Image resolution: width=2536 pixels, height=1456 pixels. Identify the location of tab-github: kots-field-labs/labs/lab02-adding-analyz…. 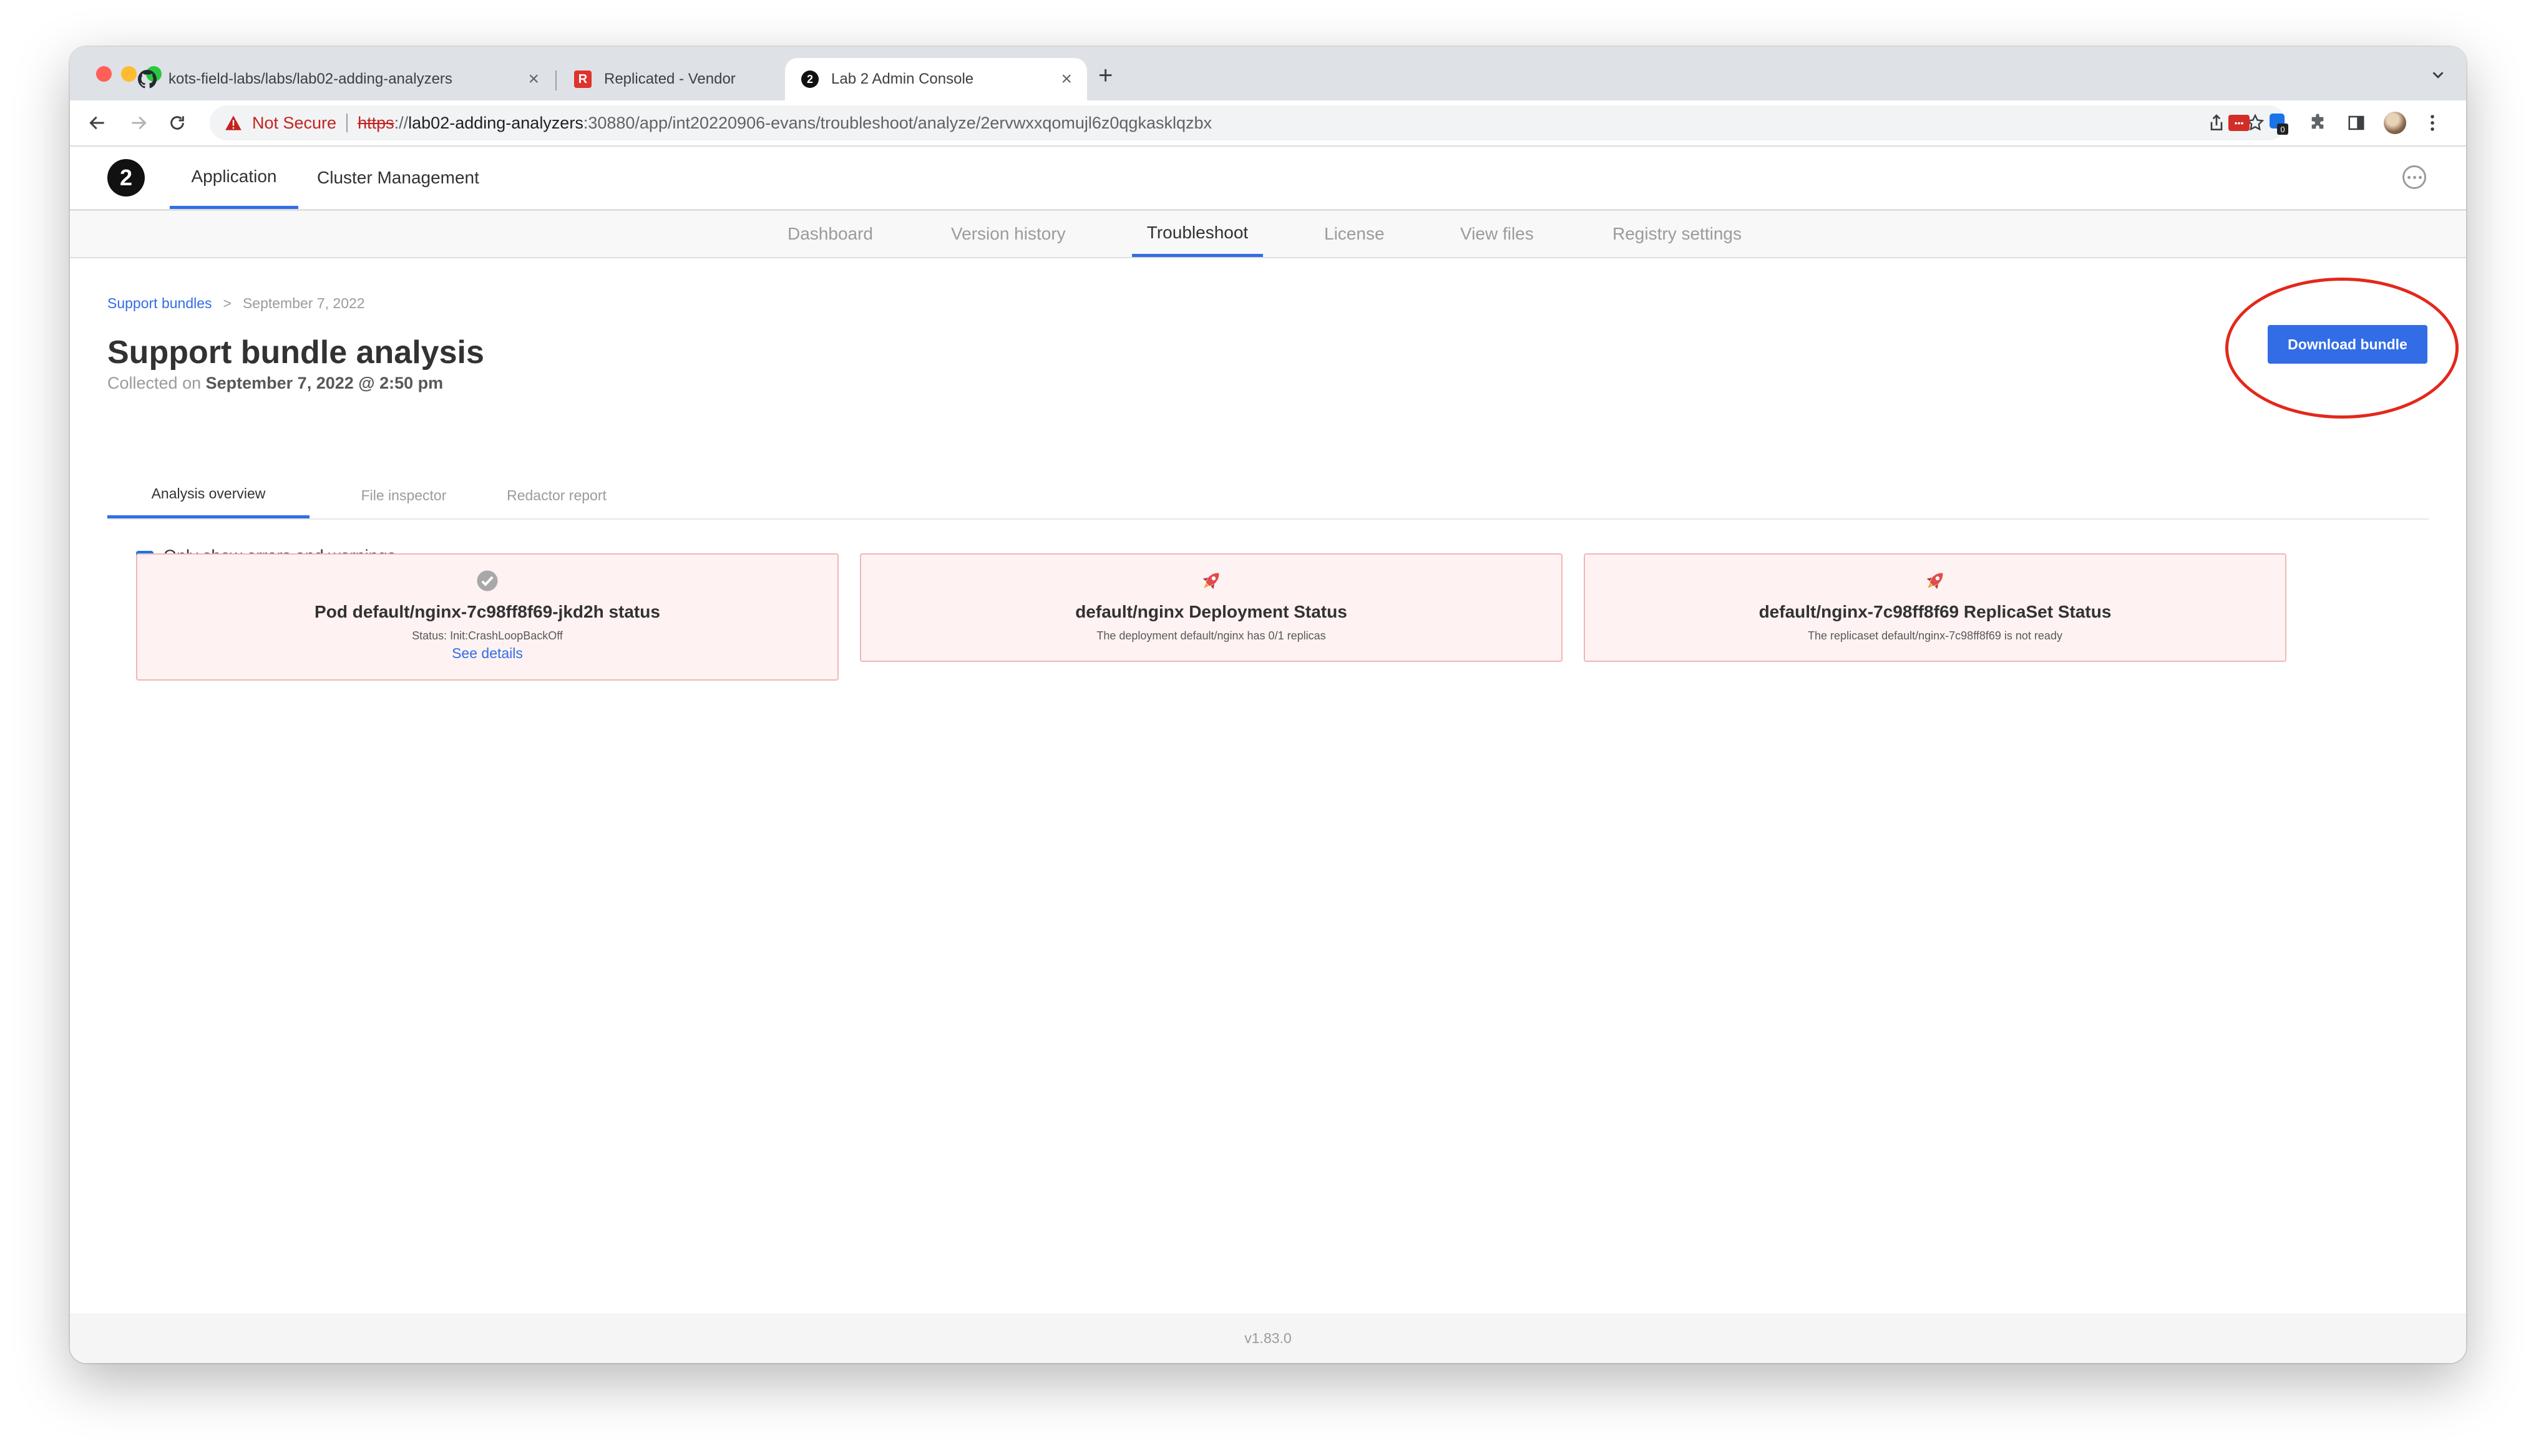
(338, 79).